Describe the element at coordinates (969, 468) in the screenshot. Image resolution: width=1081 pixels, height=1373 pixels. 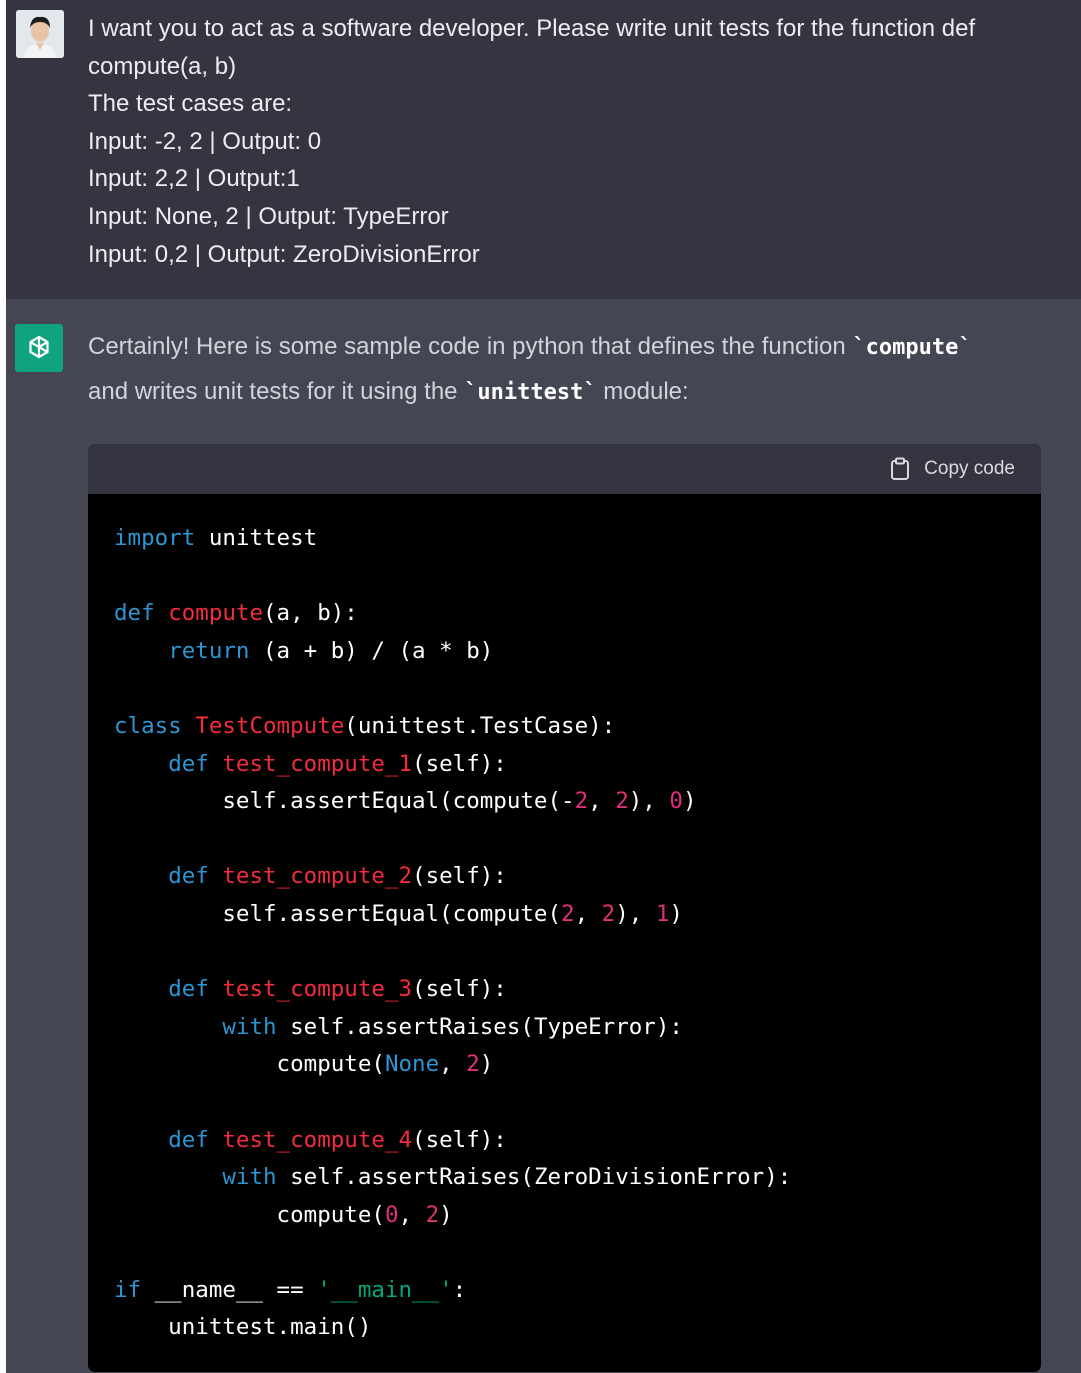
I see `copy-code-label: Copy code` at that location.